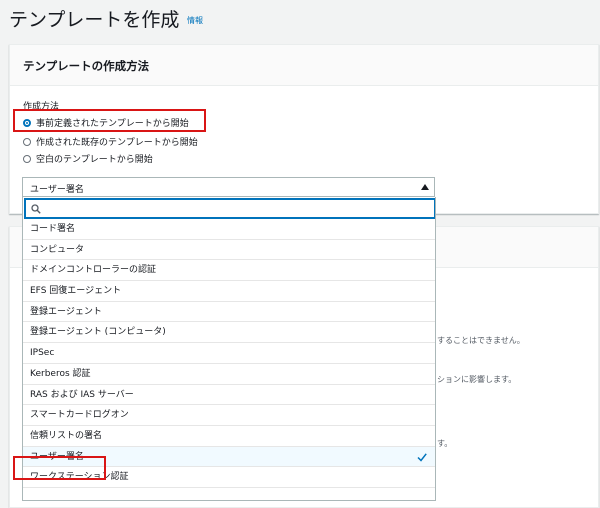 The image size is (600, 508). What do you see at coordinates (229, 374) in the screenshot?
I see `dropdown-option: Kerberos 認証` at bounding box center [229, 374].